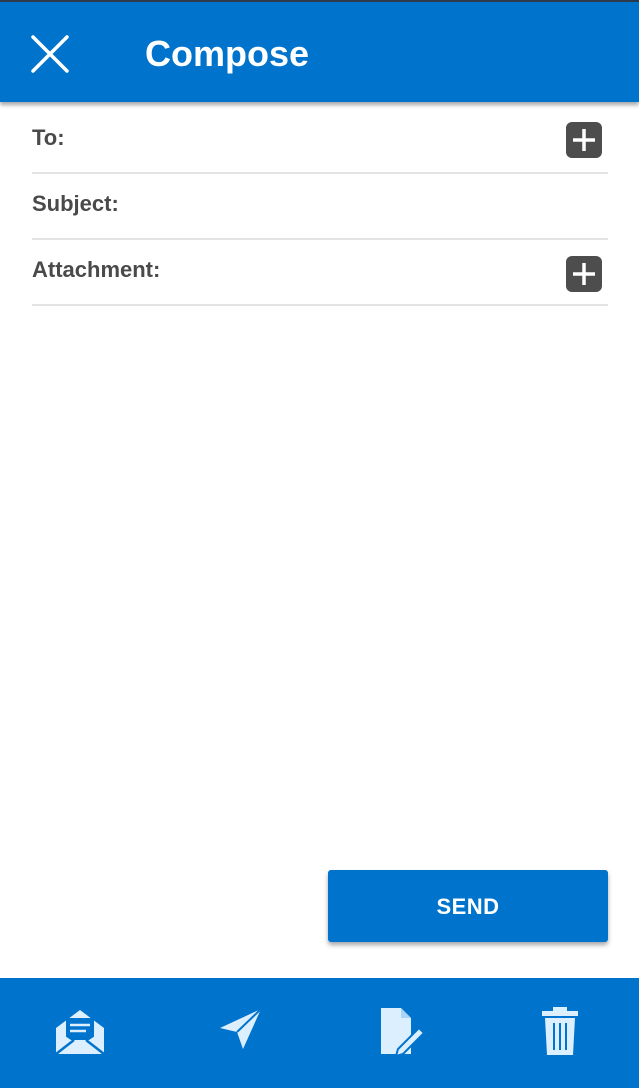  I want to click on bottom-nav, so click(319, 1033).